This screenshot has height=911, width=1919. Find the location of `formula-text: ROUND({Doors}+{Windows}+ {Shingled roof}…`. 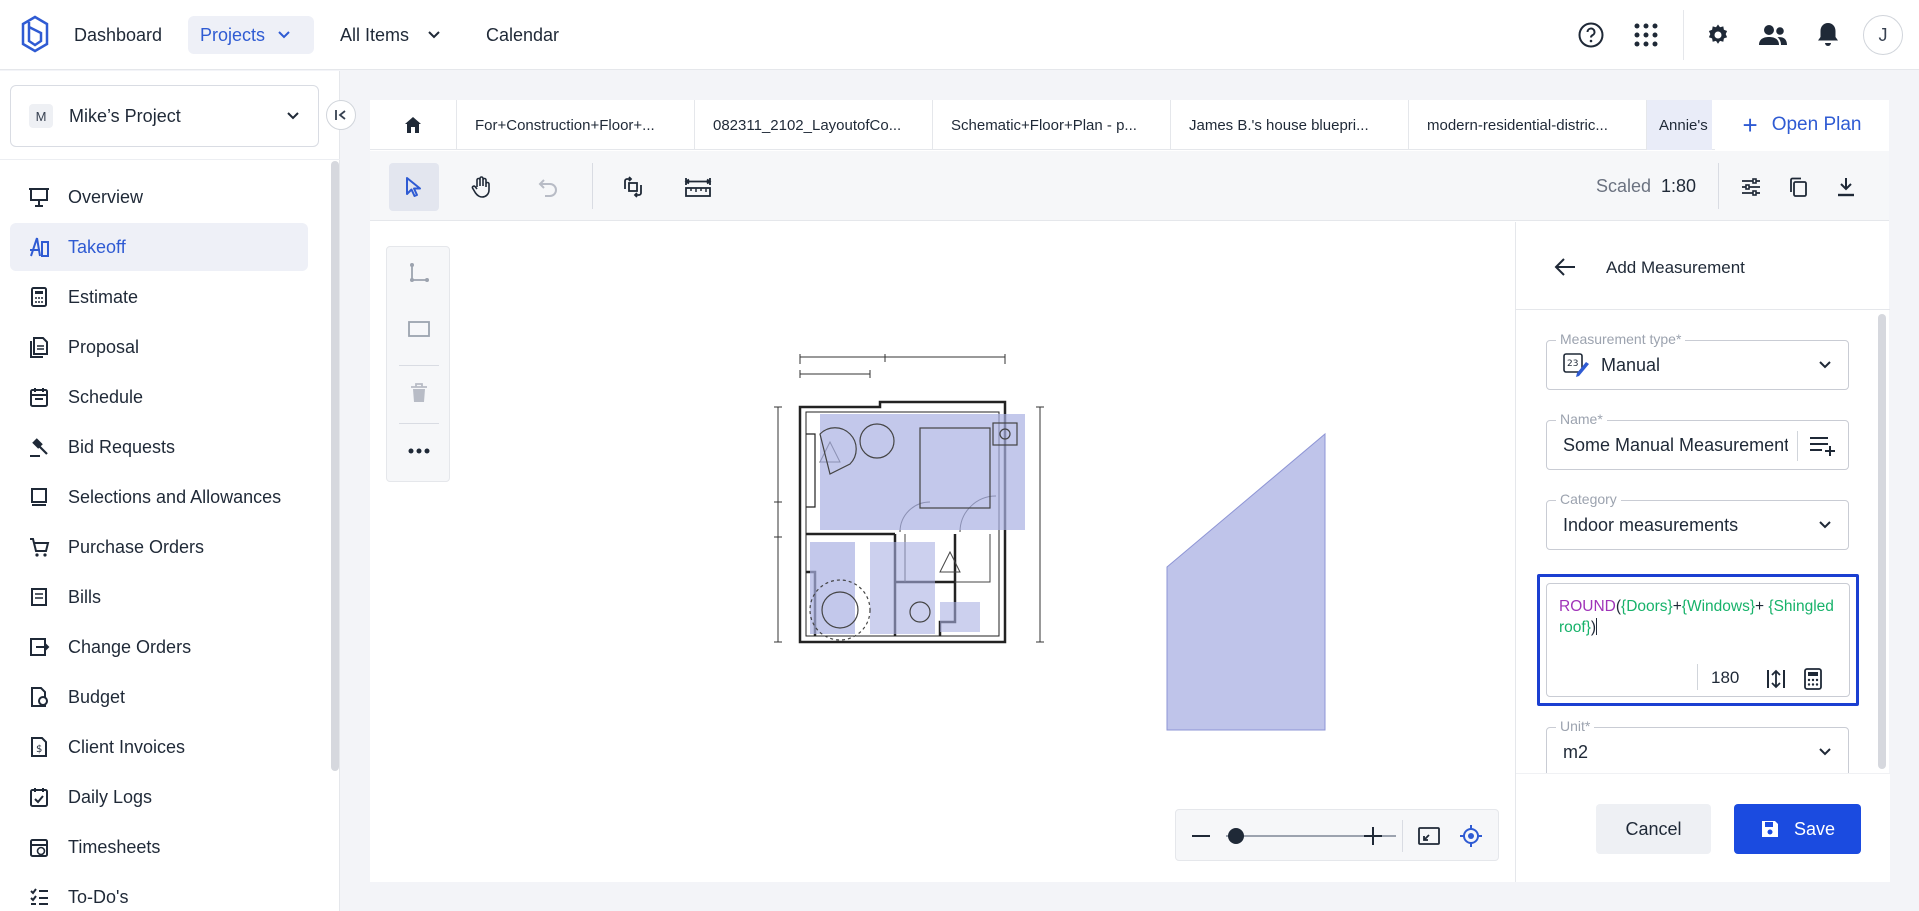

formula-text: ROUND({Doors}+{Windows}+ {Shingled roof}… is located at coordinates (1699, 617).